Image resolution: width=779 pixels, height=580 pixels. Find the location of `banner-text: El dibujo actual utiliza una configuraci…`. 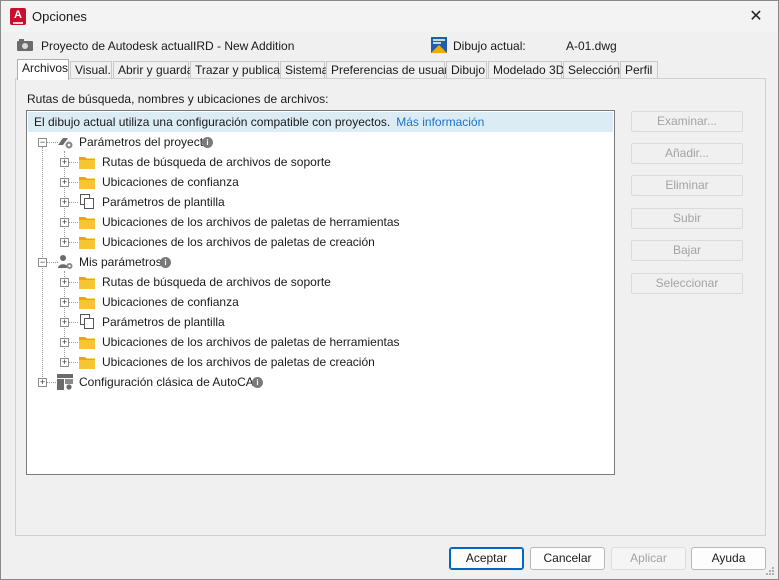

banner-text: El dibujo actual utiliza una configuraci… is located at coordinates (212, 122).